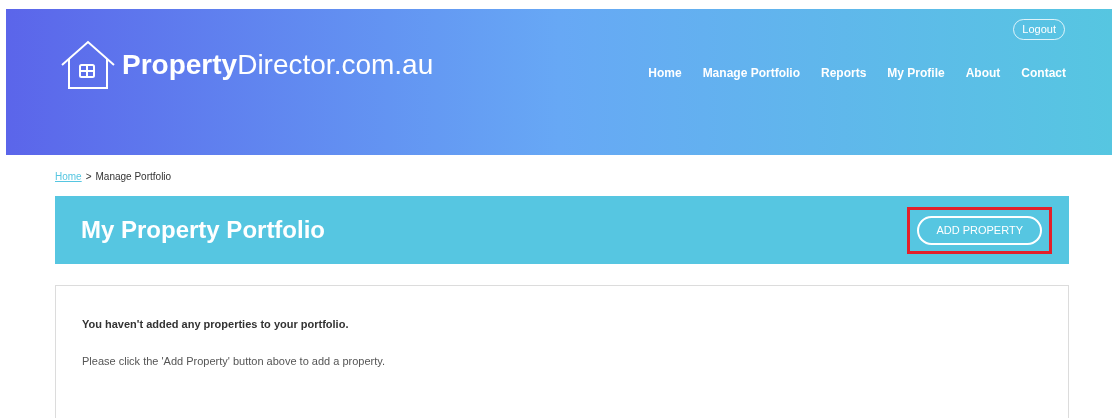  Describe the element at coordinates (983, 72) in the screenshot. I see `nav-link: About` at that location.